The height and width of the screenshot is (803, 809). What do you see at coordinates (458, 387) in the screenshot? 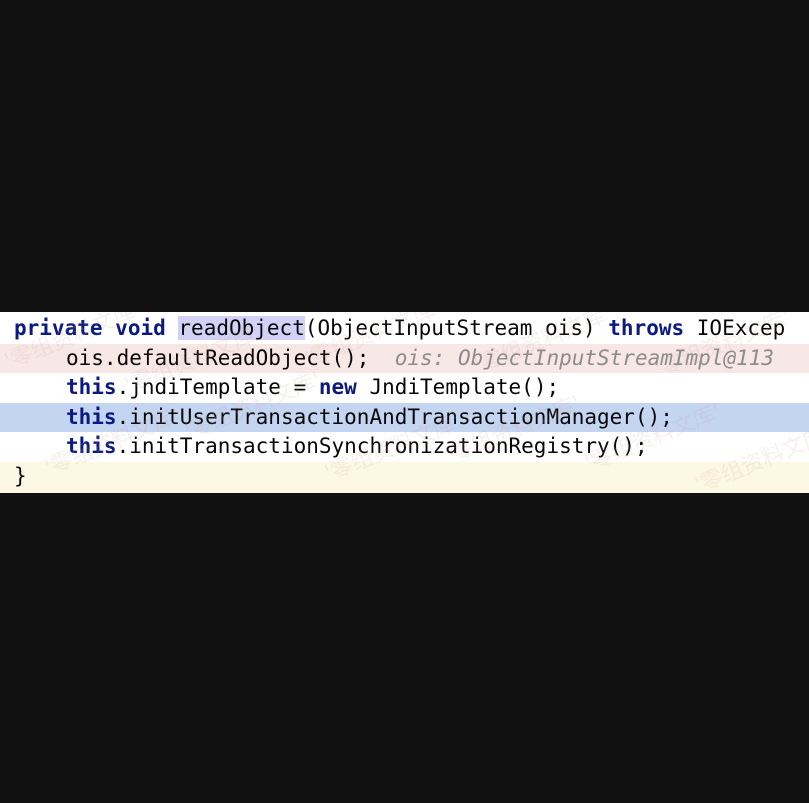
I see `constructor-call: JndiTemplate();` at bounding box center [458, 387].